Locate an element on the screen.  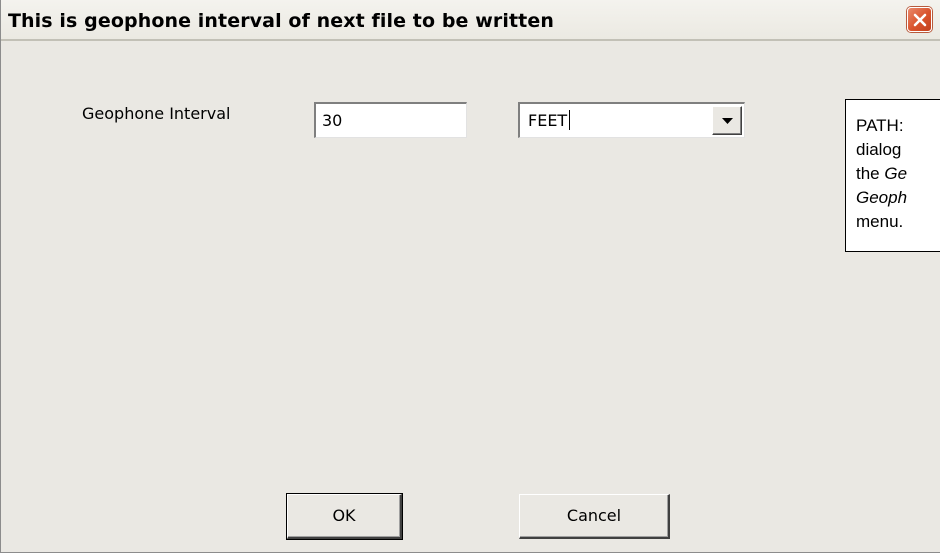
units-value-text: FEET is located at coordinates (548, 120).